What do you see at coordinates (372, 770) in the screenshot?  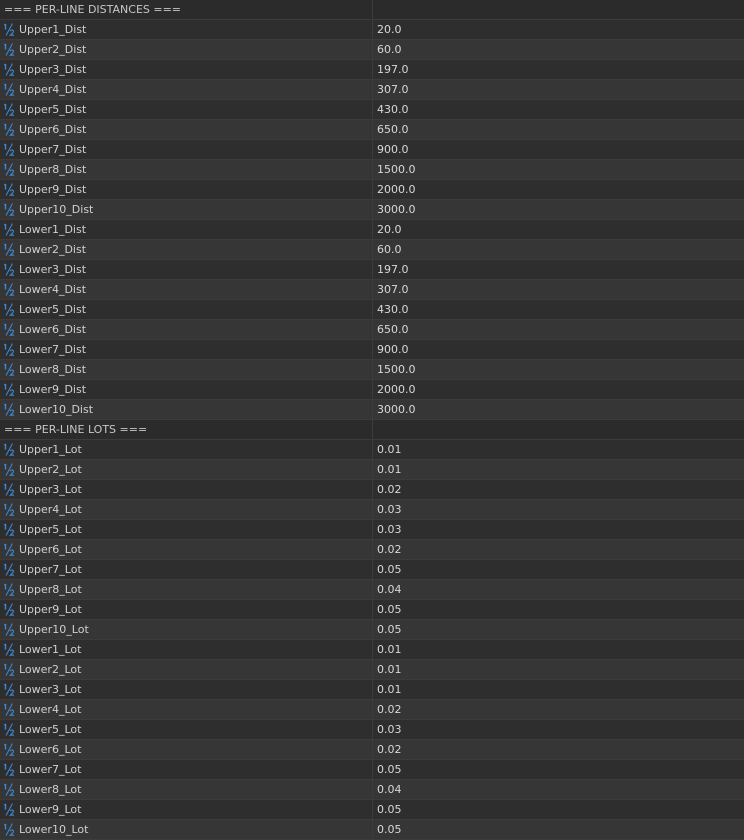 I see `parameter-row: Lower7_Lot 0.05` at bounding box center [372, 770].